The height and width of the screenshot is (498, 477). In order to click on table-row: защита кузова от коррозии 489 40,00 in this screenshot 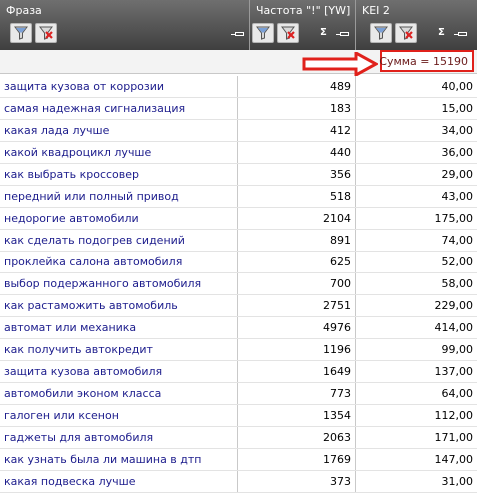, I will do `click(238, 87)`.